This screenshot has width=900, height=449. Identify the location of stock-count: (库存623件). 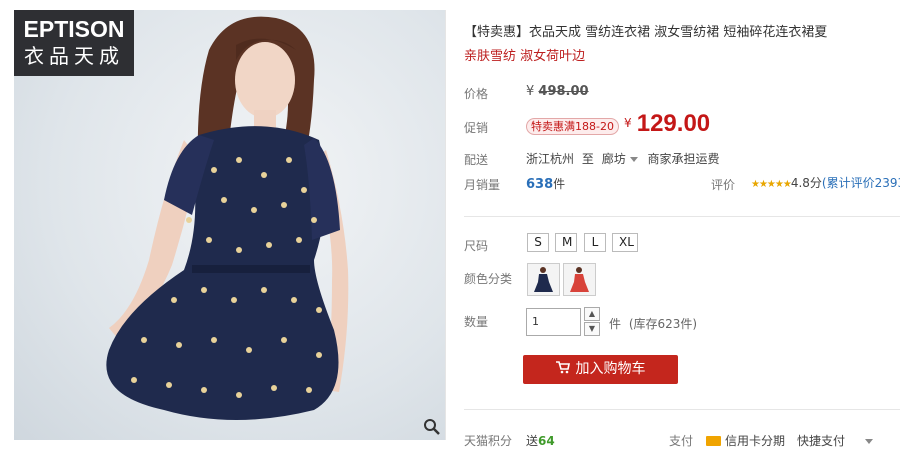
(663, 324).